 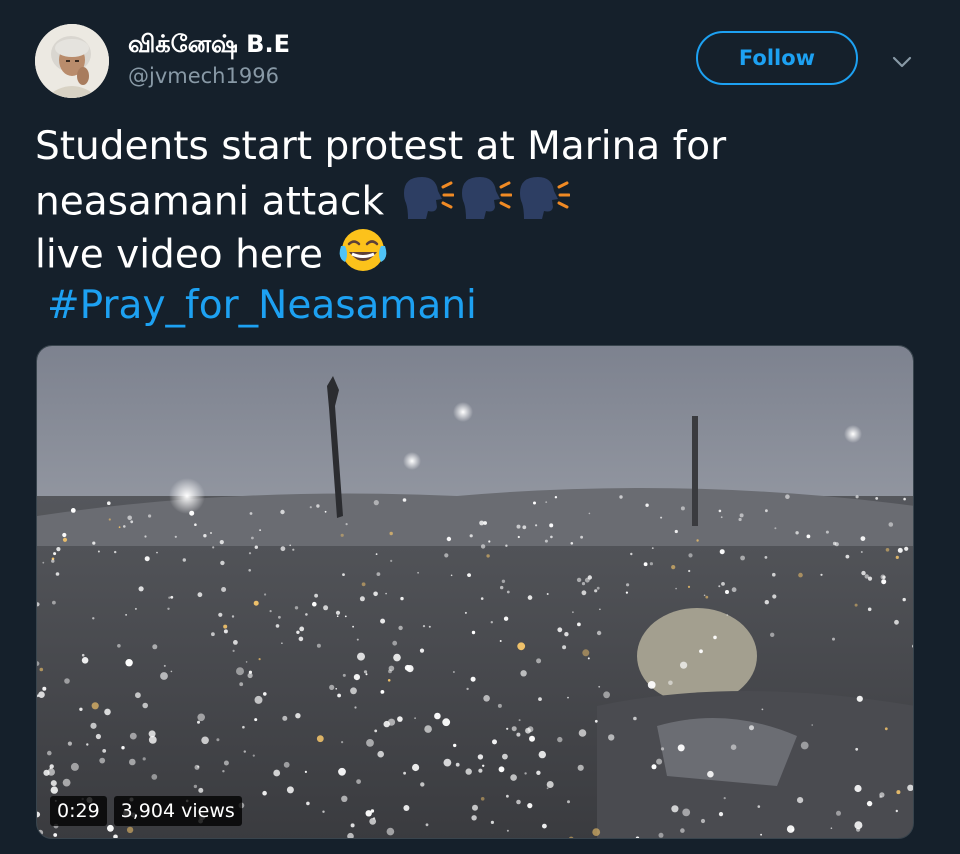 I want to click on hashtag-link: #Pray_for_Neasamani, so click(x=262, y=305).